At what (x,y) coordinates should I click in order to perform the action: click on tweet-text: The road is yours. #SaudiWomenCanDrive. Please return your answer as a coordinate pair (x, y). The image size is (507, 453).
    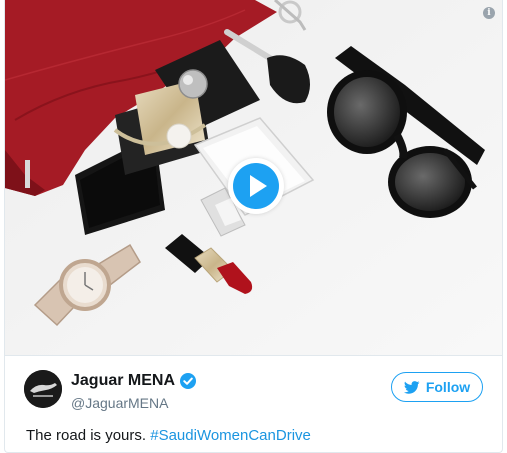
    Looking at the image, I should click on (168, 435).